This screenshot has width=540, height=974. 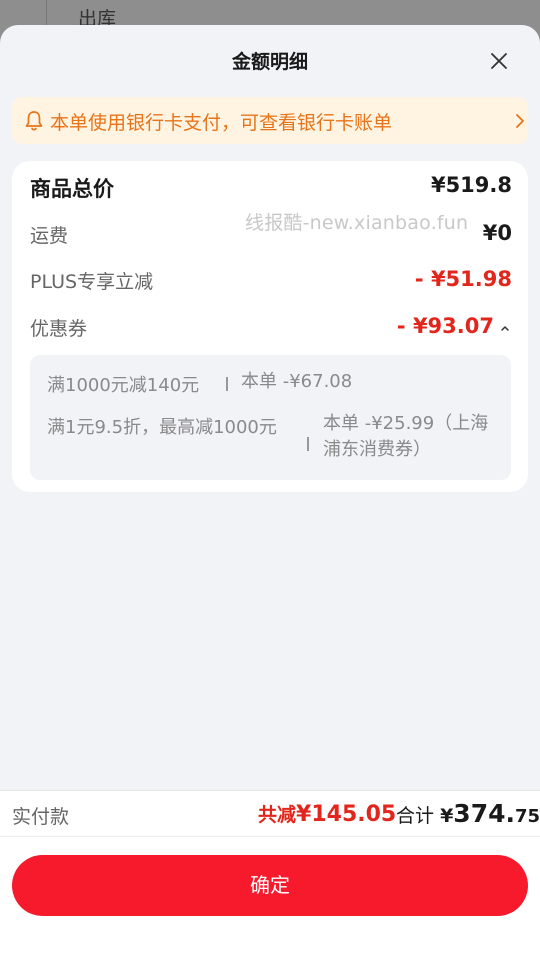 What do you see at coordinates (499, 61) in the screenshot?
I see `close-icon` at bounding box center [499, 61].